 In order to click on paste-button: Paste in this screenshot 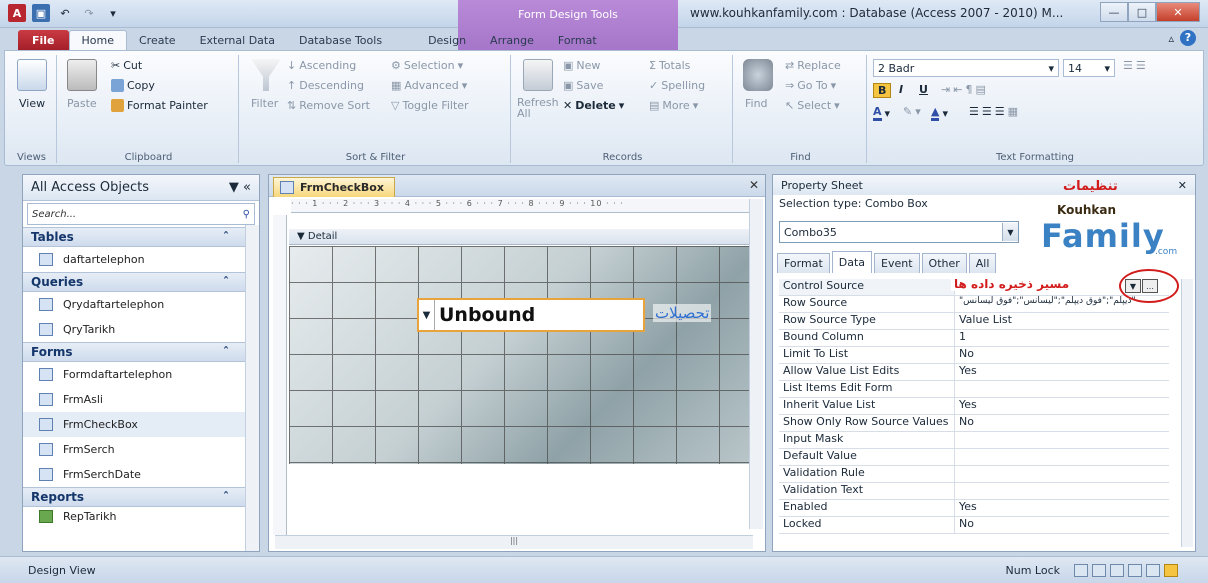, I will do `click(82, 103)`.